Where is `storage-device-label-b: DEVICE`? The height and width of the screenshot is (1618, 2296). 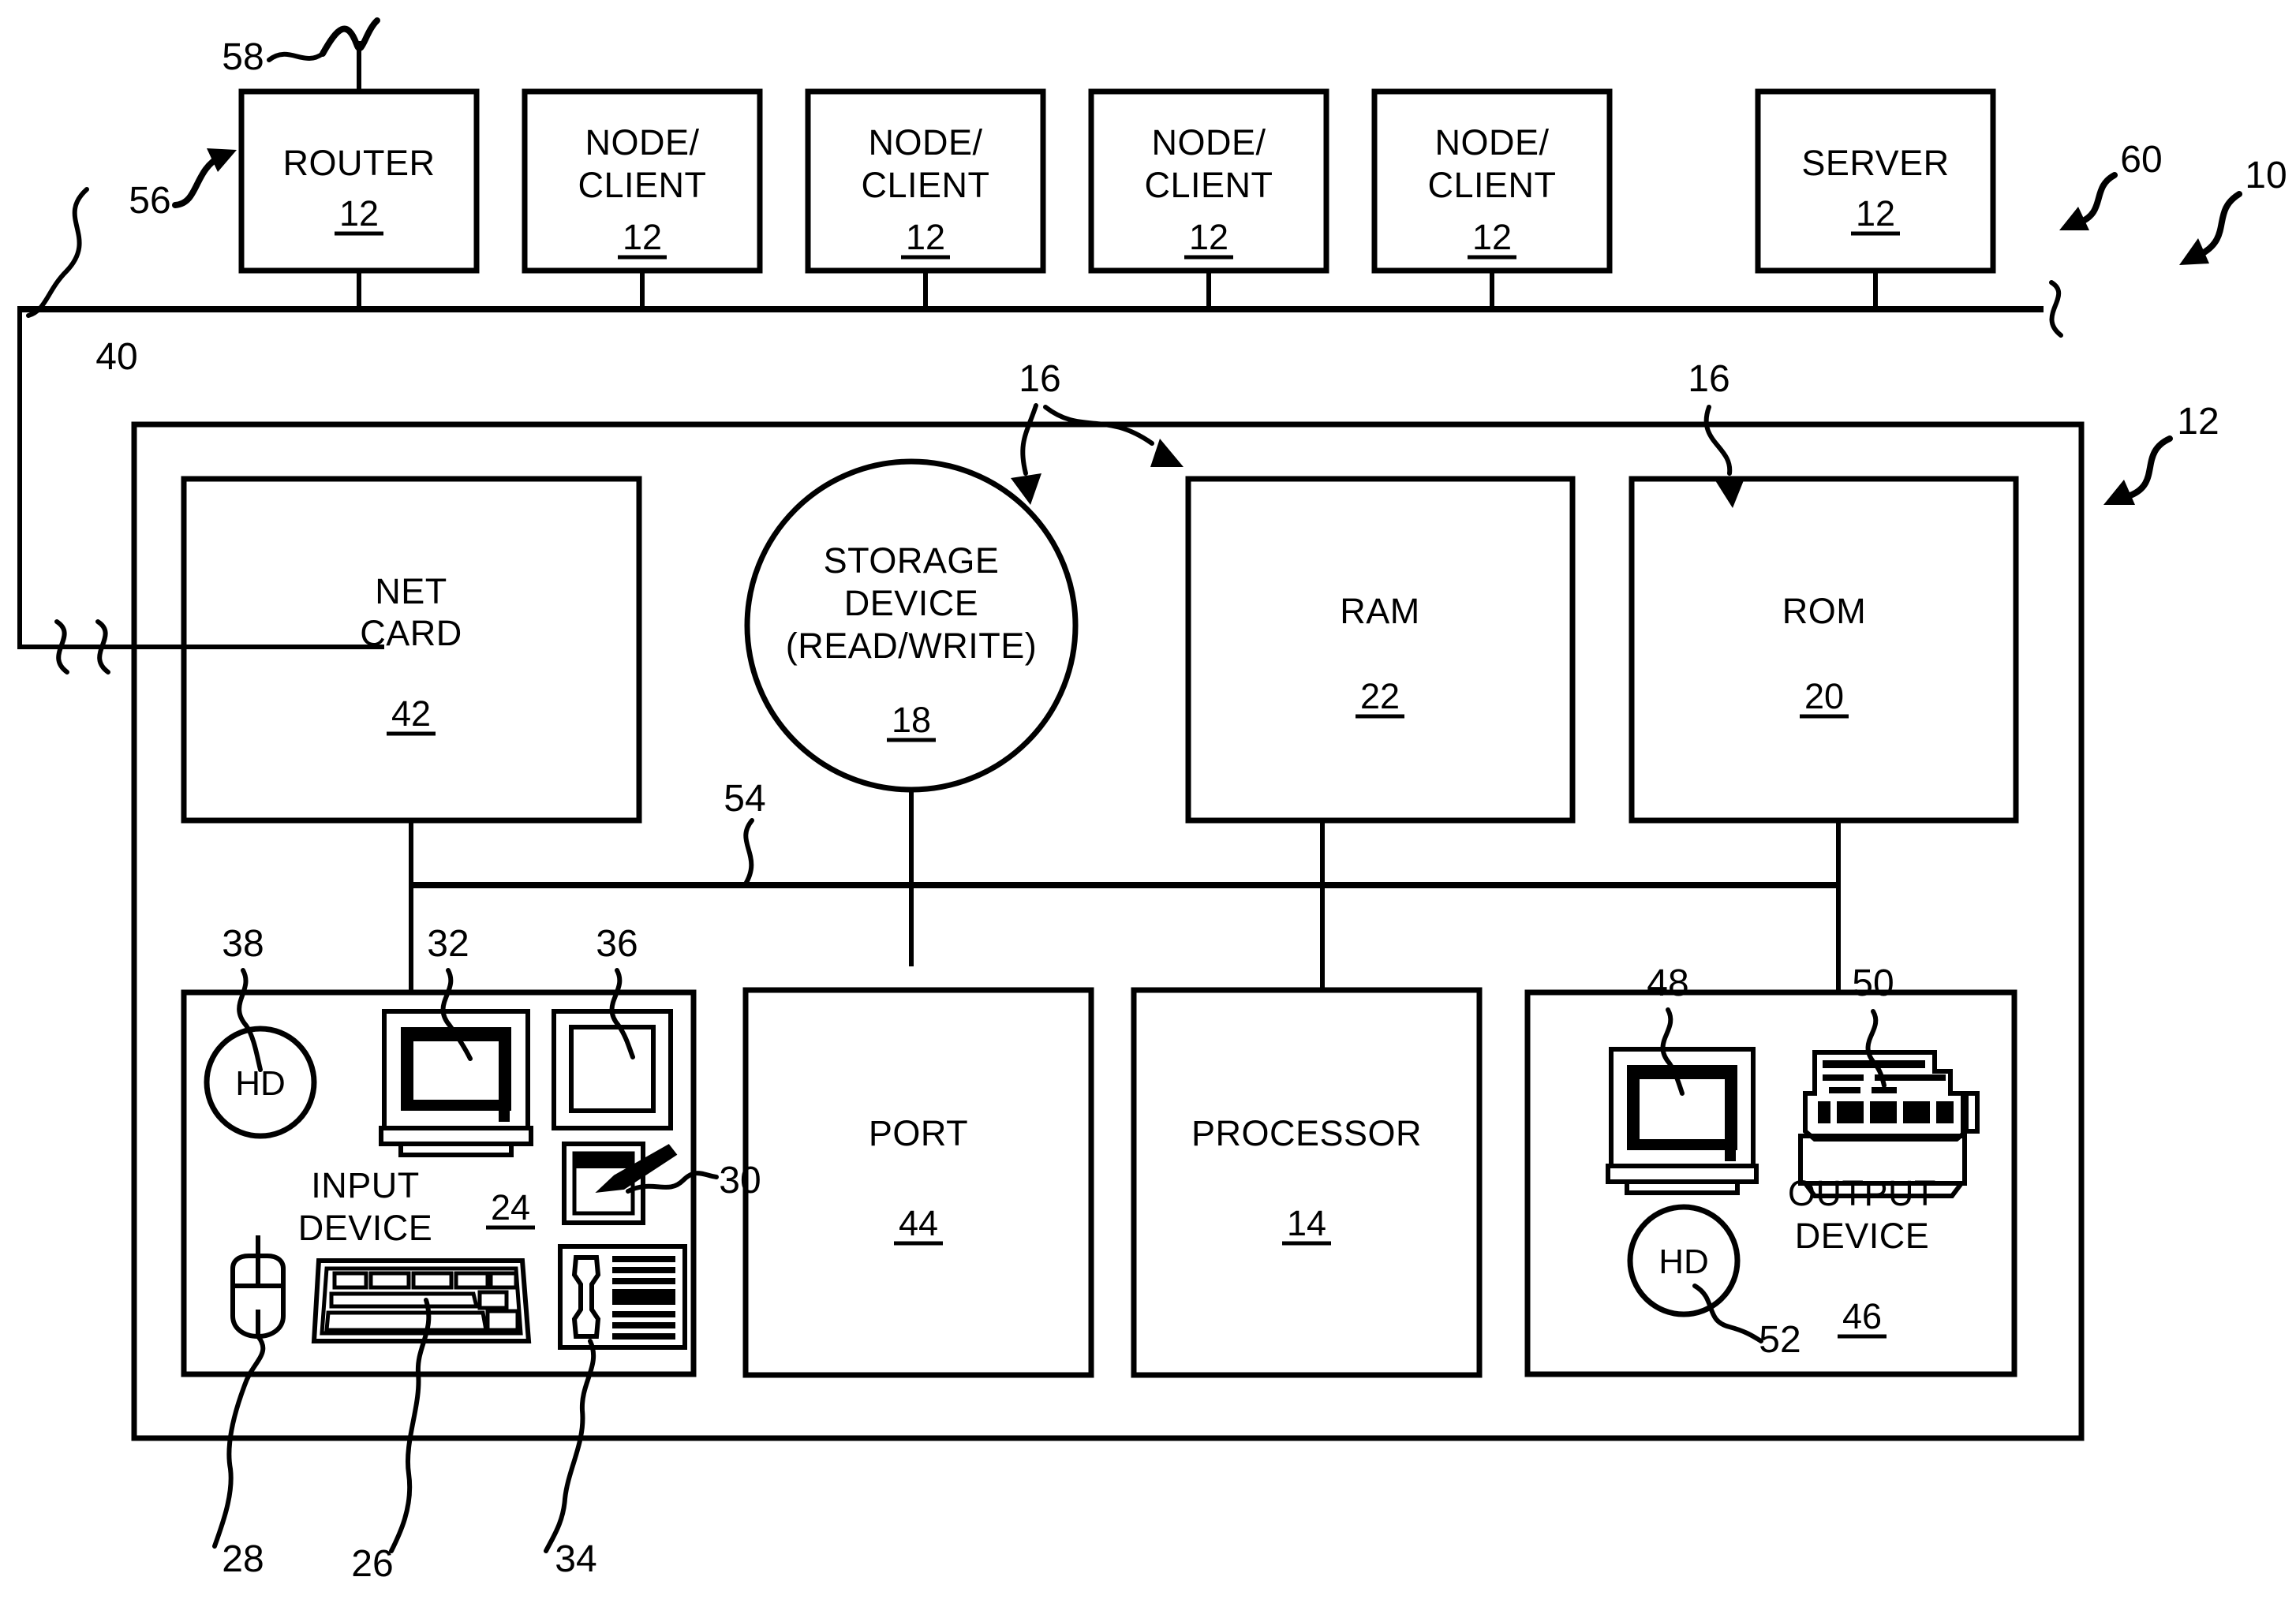
storage-device-label-b: DEVICE is located at coordinates (912, 603).